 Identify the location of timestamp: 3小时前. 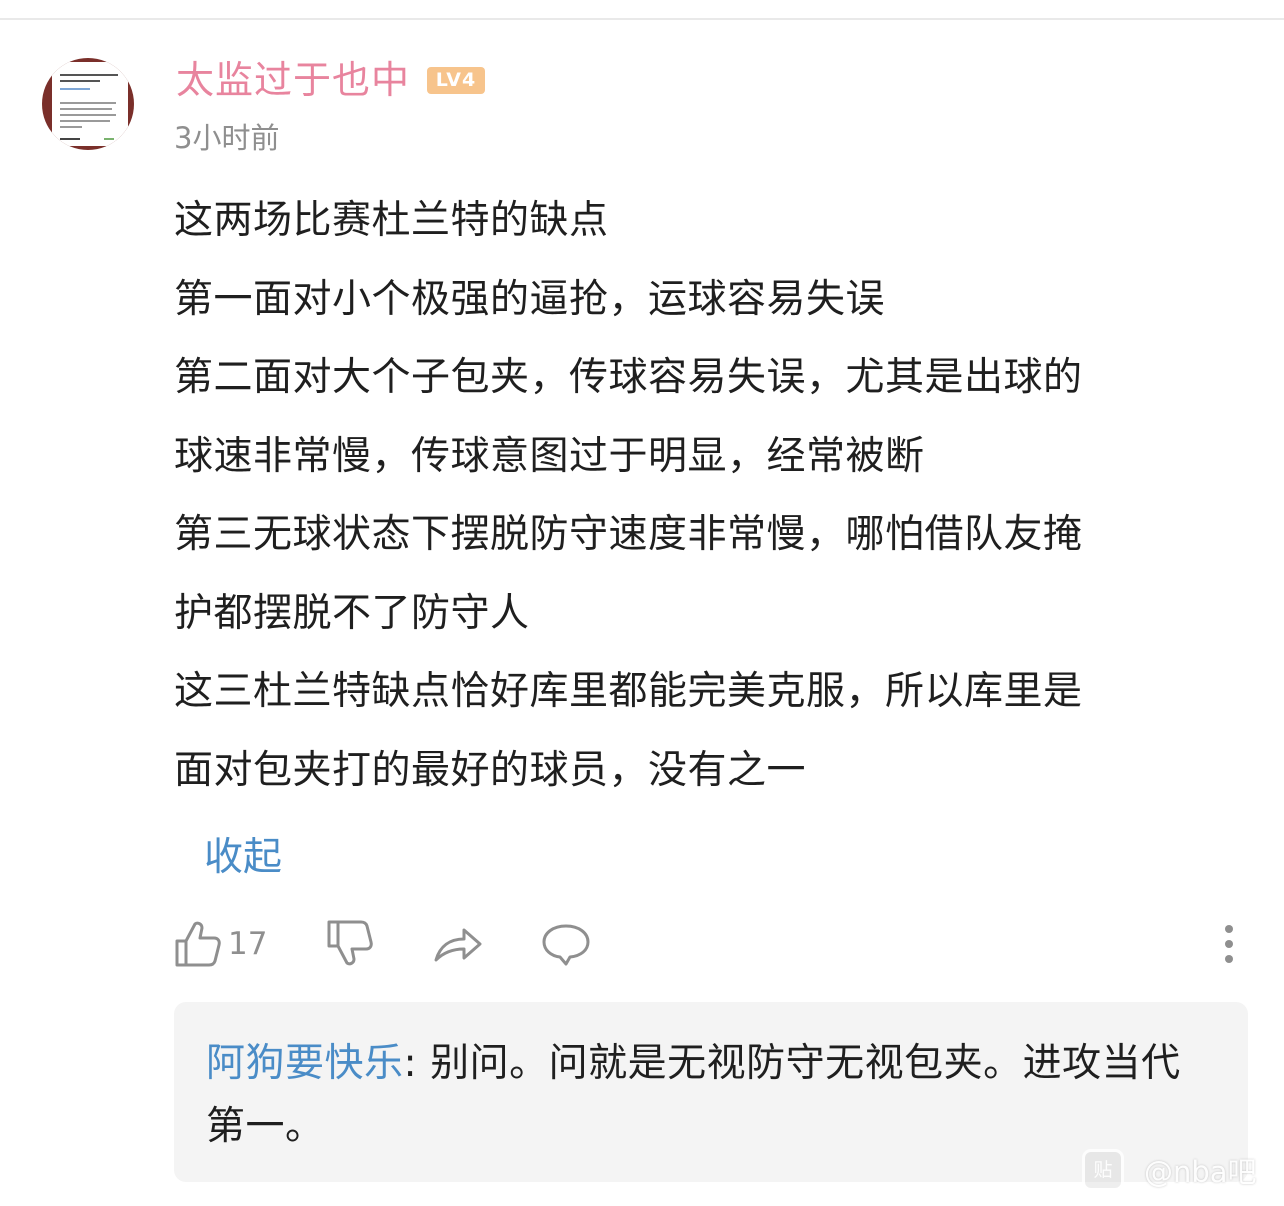
(227, 138).